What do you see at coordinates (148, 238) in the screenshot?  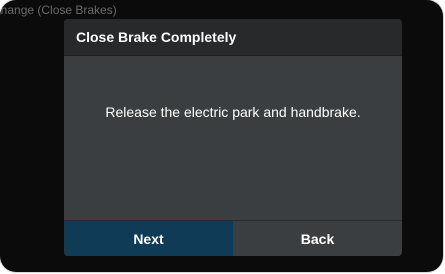 I see `next-button: Next` at bounding box center [148, 238].